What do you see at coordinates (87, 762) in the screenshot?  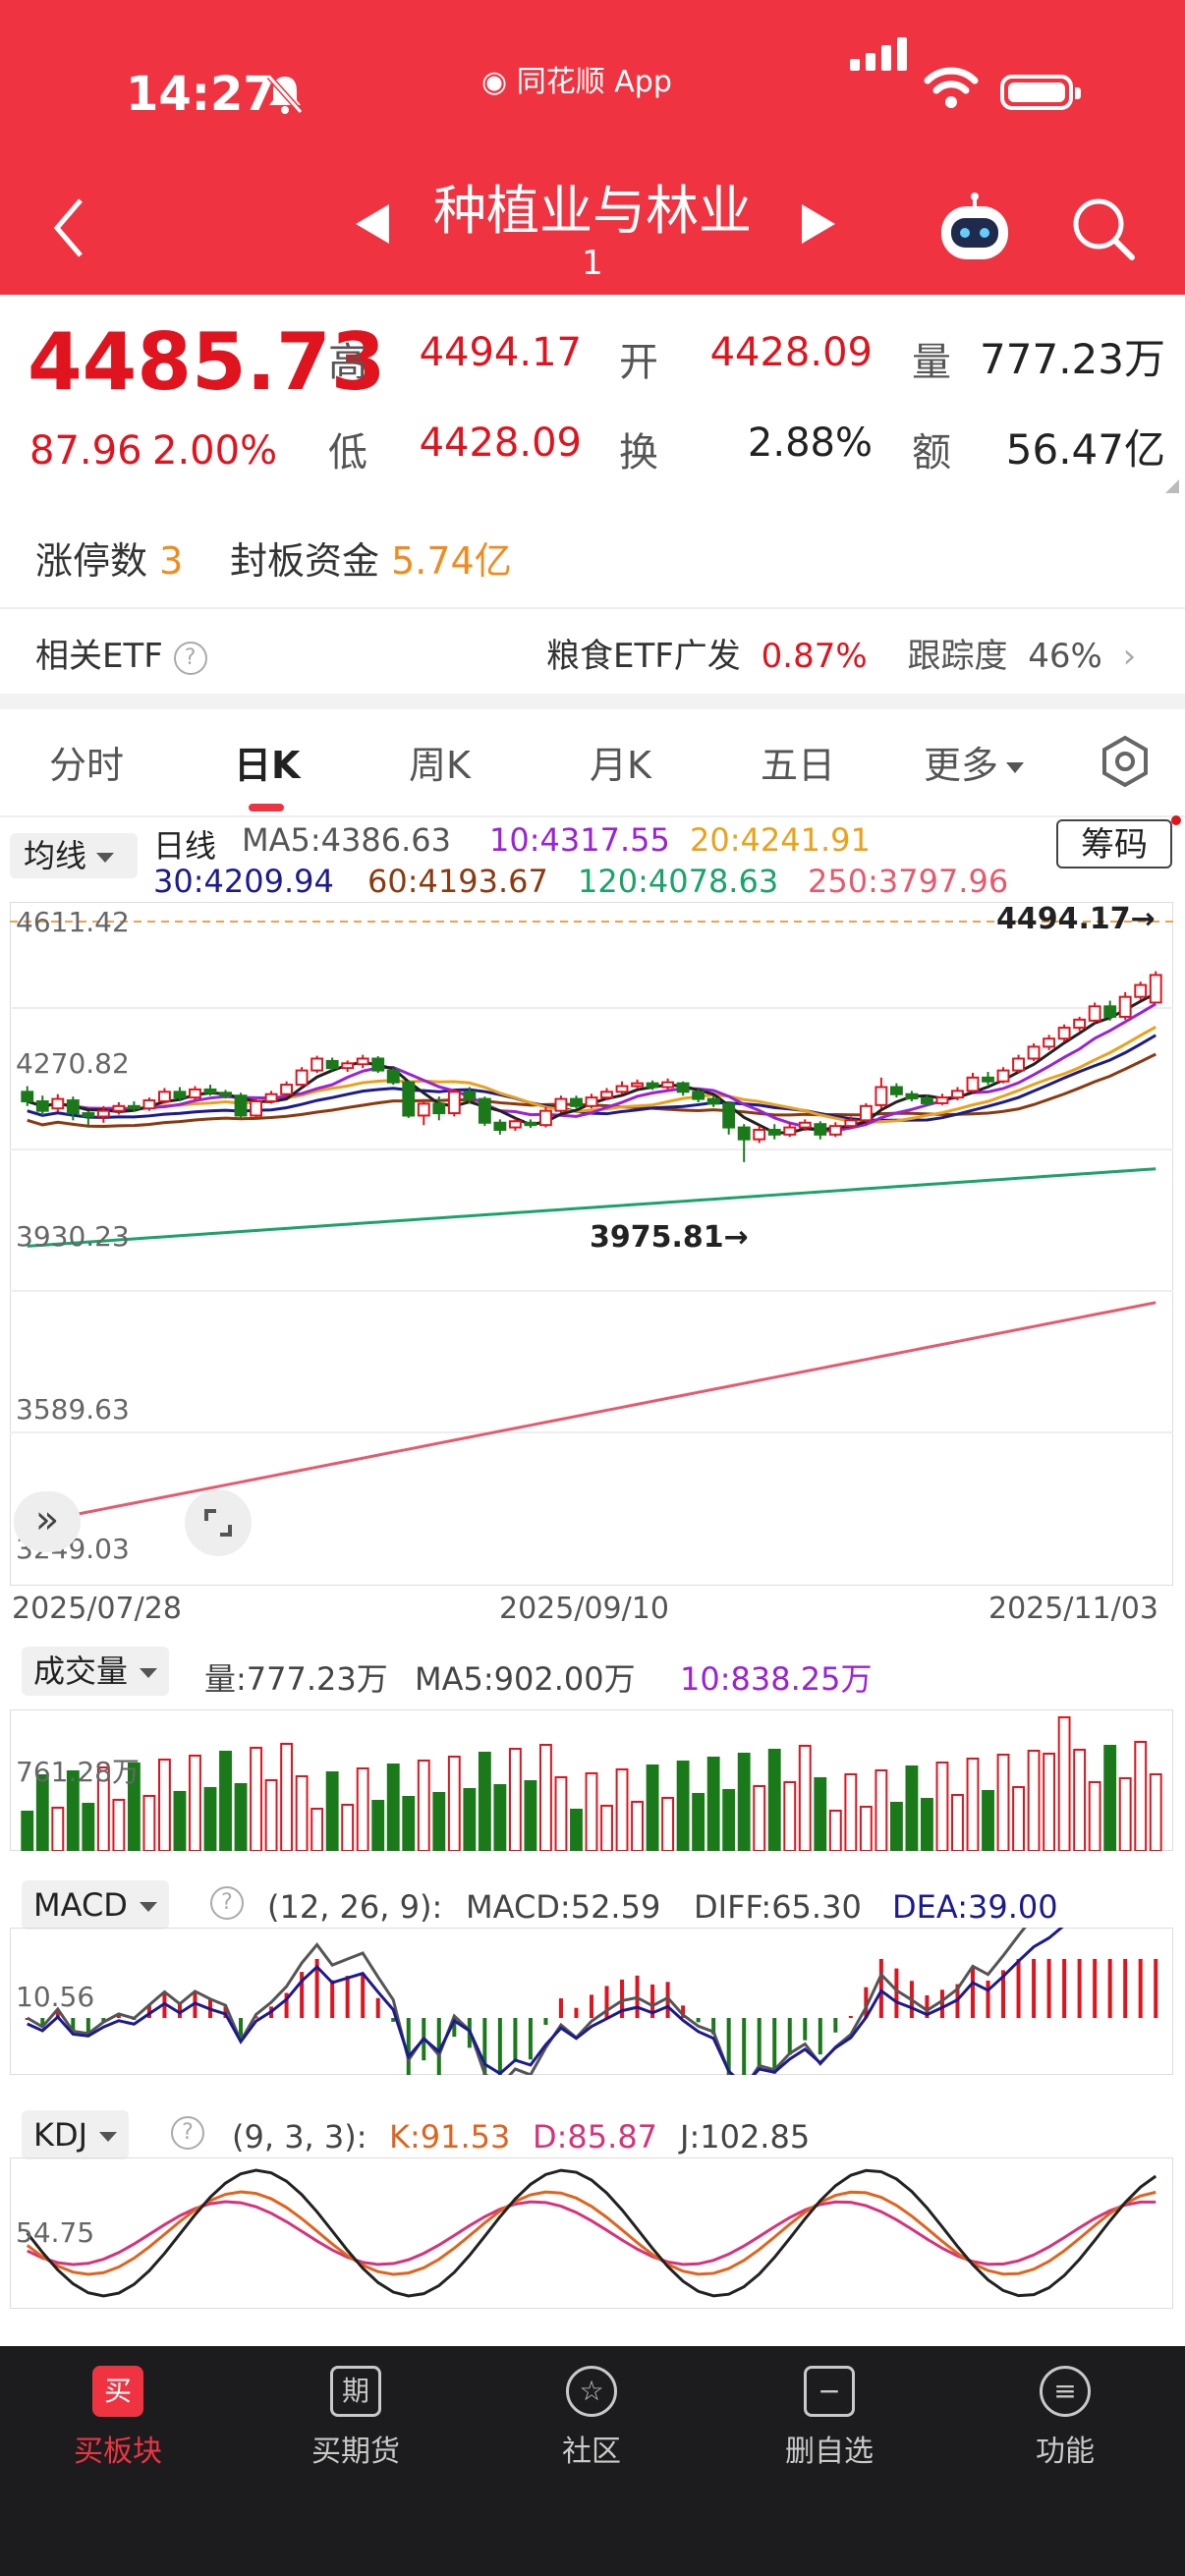 I see `tab-intraday: 分时` at bounding box center [87, 762].